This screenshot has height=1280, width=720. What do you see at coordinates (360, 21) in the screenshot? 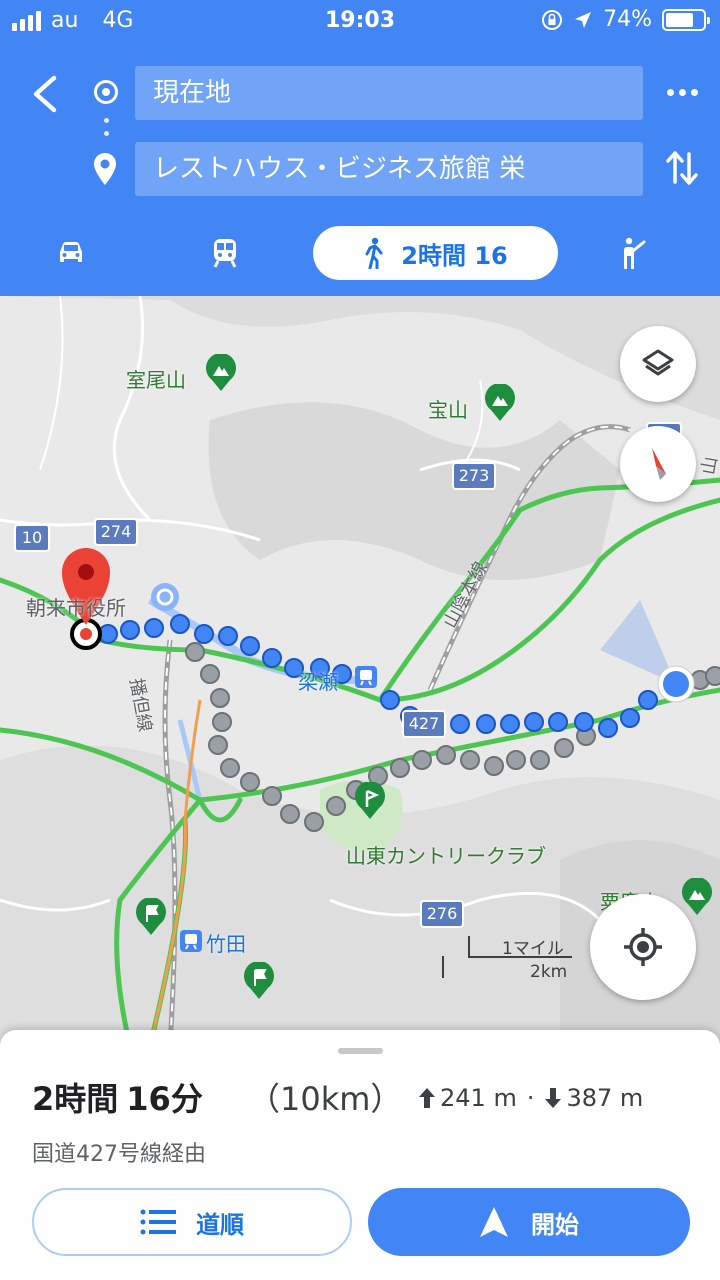
I see `status-bar: au 4G 19:03 74%` at bounding box center [360, 21].